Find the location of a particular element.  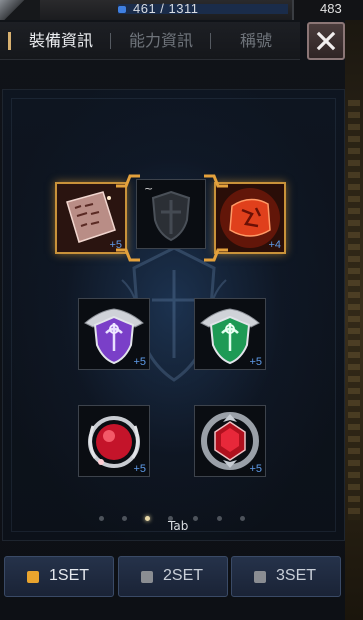

top-status-strip: 461 / 1311 483 is located at coordinates (181, 10).